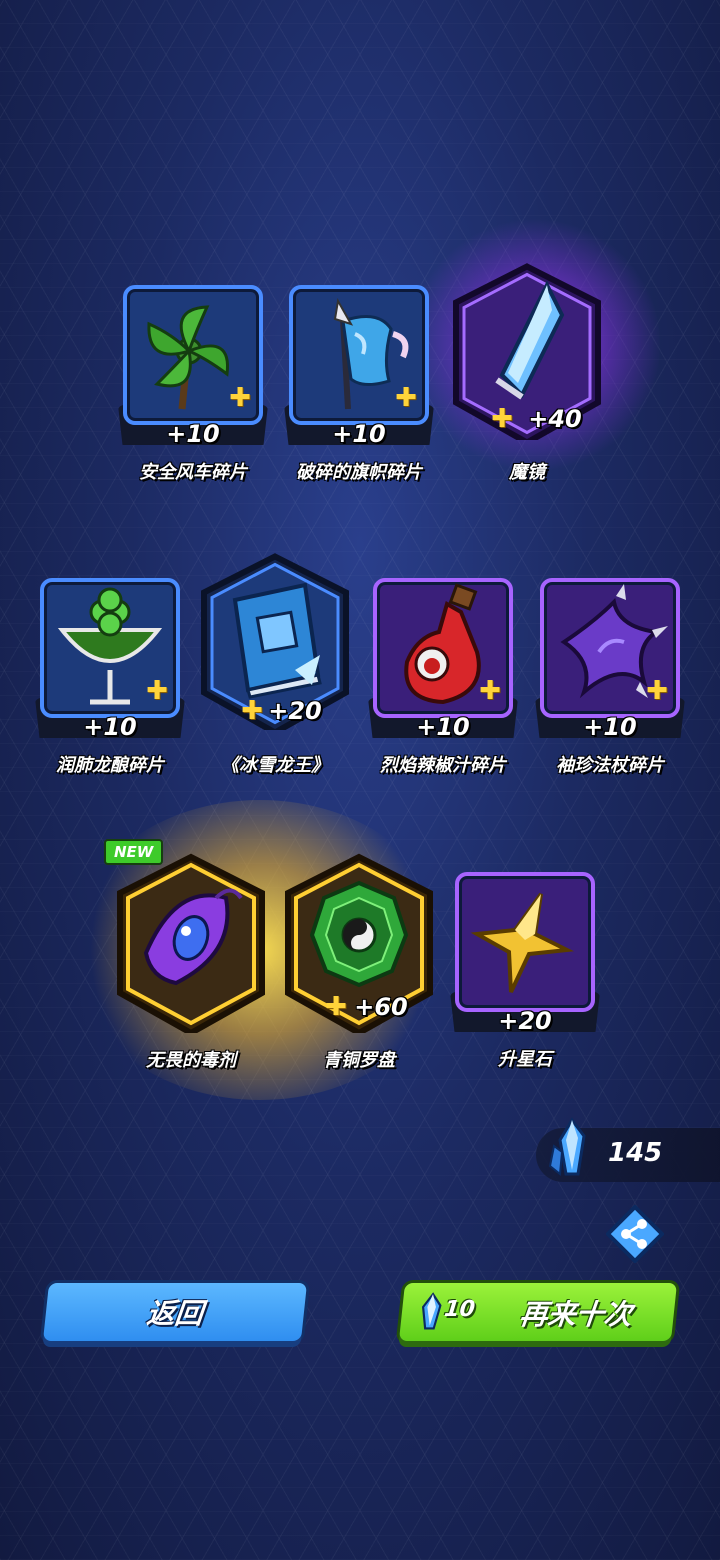 The image size is (720, 1560). I want to click on back-button-label: 返回, so click(175, 1313).